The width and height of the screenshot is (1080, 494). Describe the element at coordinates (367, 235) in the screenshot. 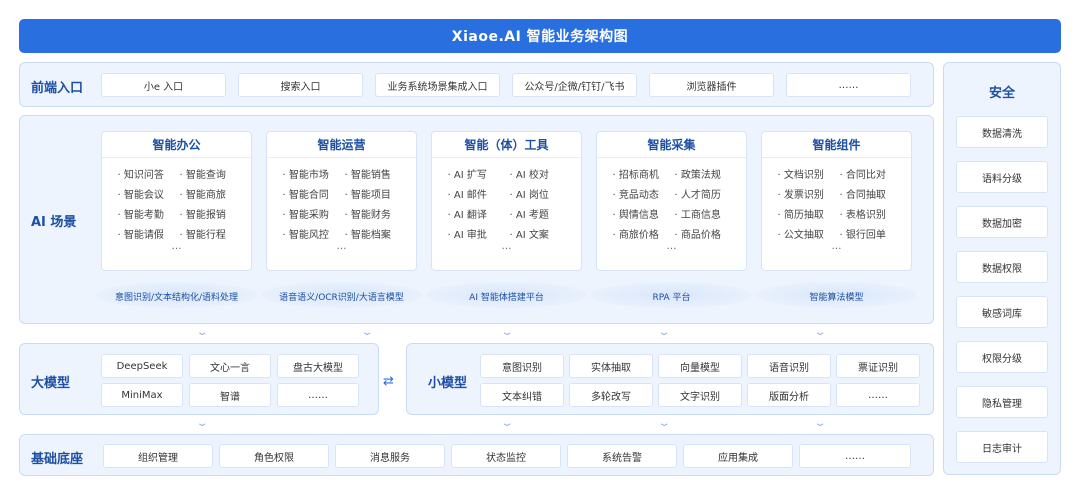

I see `scene-card-item: · 智能档案` at that location.